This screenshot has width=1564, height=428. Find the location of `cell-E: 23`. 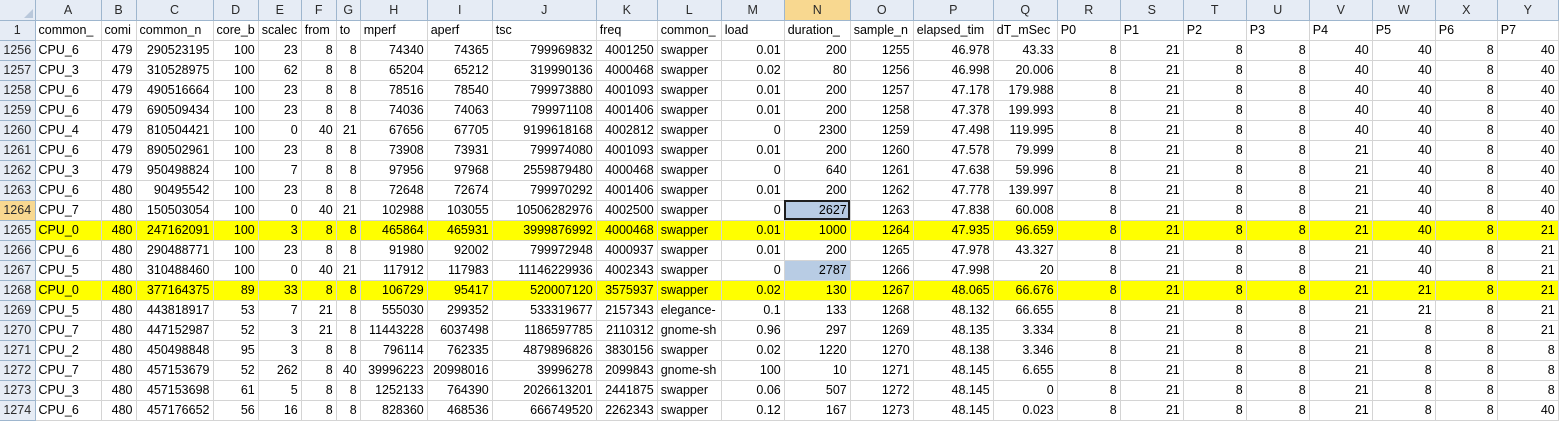

cell-E: 23 is located at coordinates (280, 90).